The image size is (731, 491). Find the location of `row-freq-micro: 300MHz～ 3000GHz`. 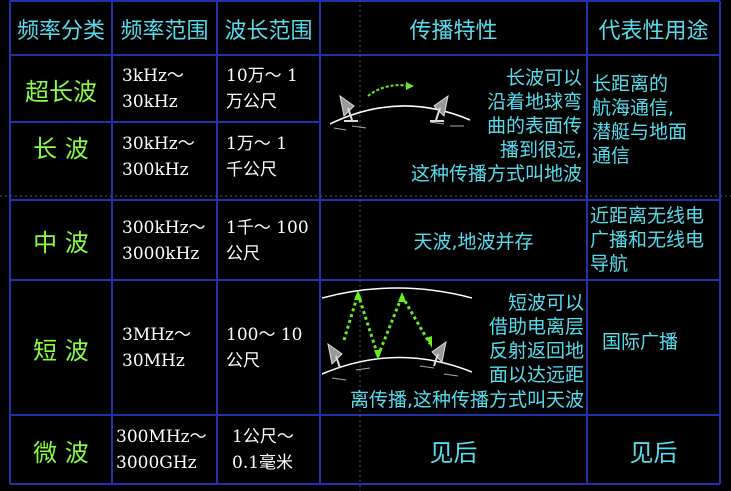

row-freq-micro: 300MHz～ 3000GHz is located at coordinates (166, 450).